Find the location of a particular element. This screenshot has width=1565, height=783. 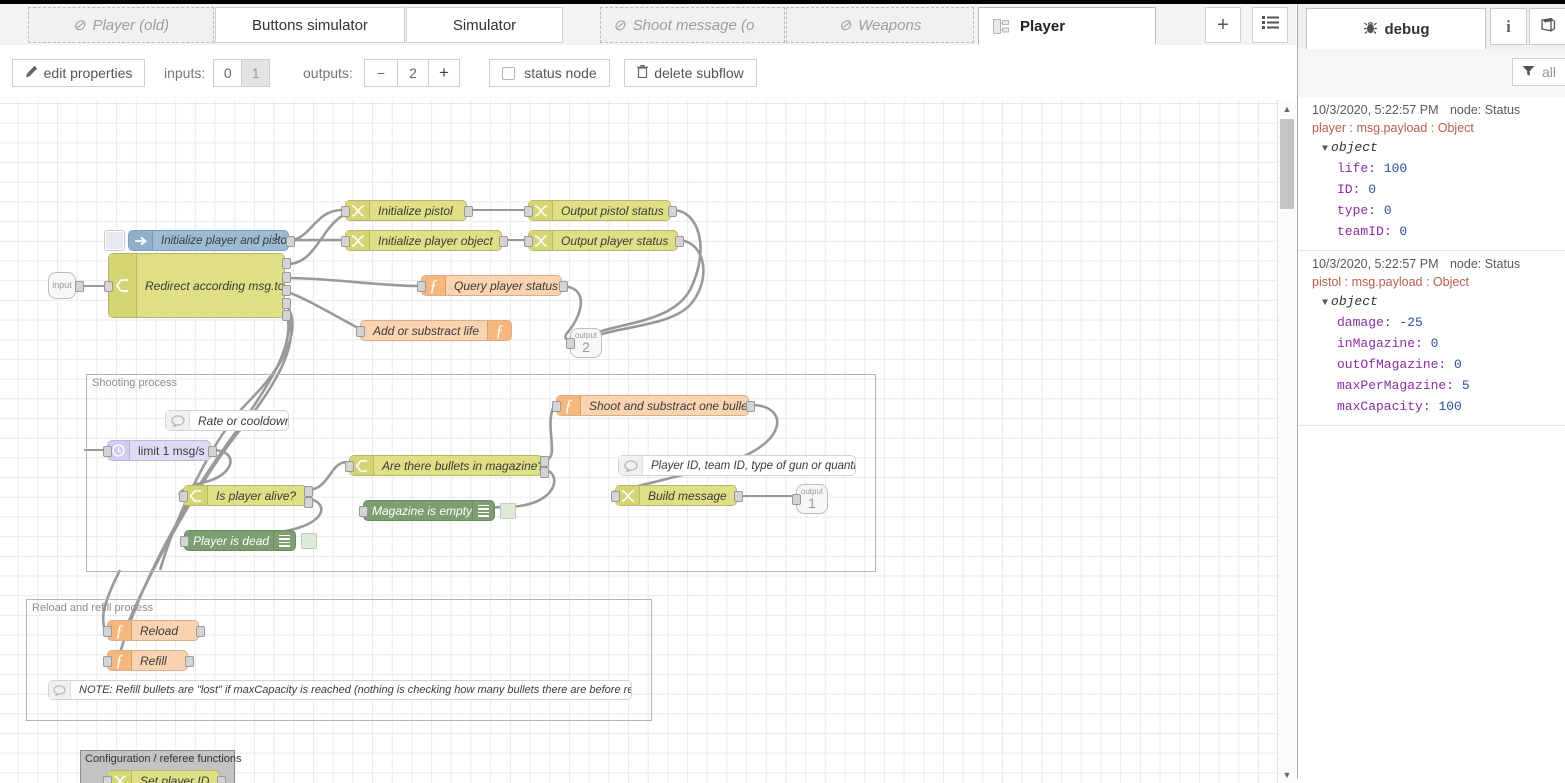

node-query-player-status: ƒ Query player status is located at coordinates (491, 285).